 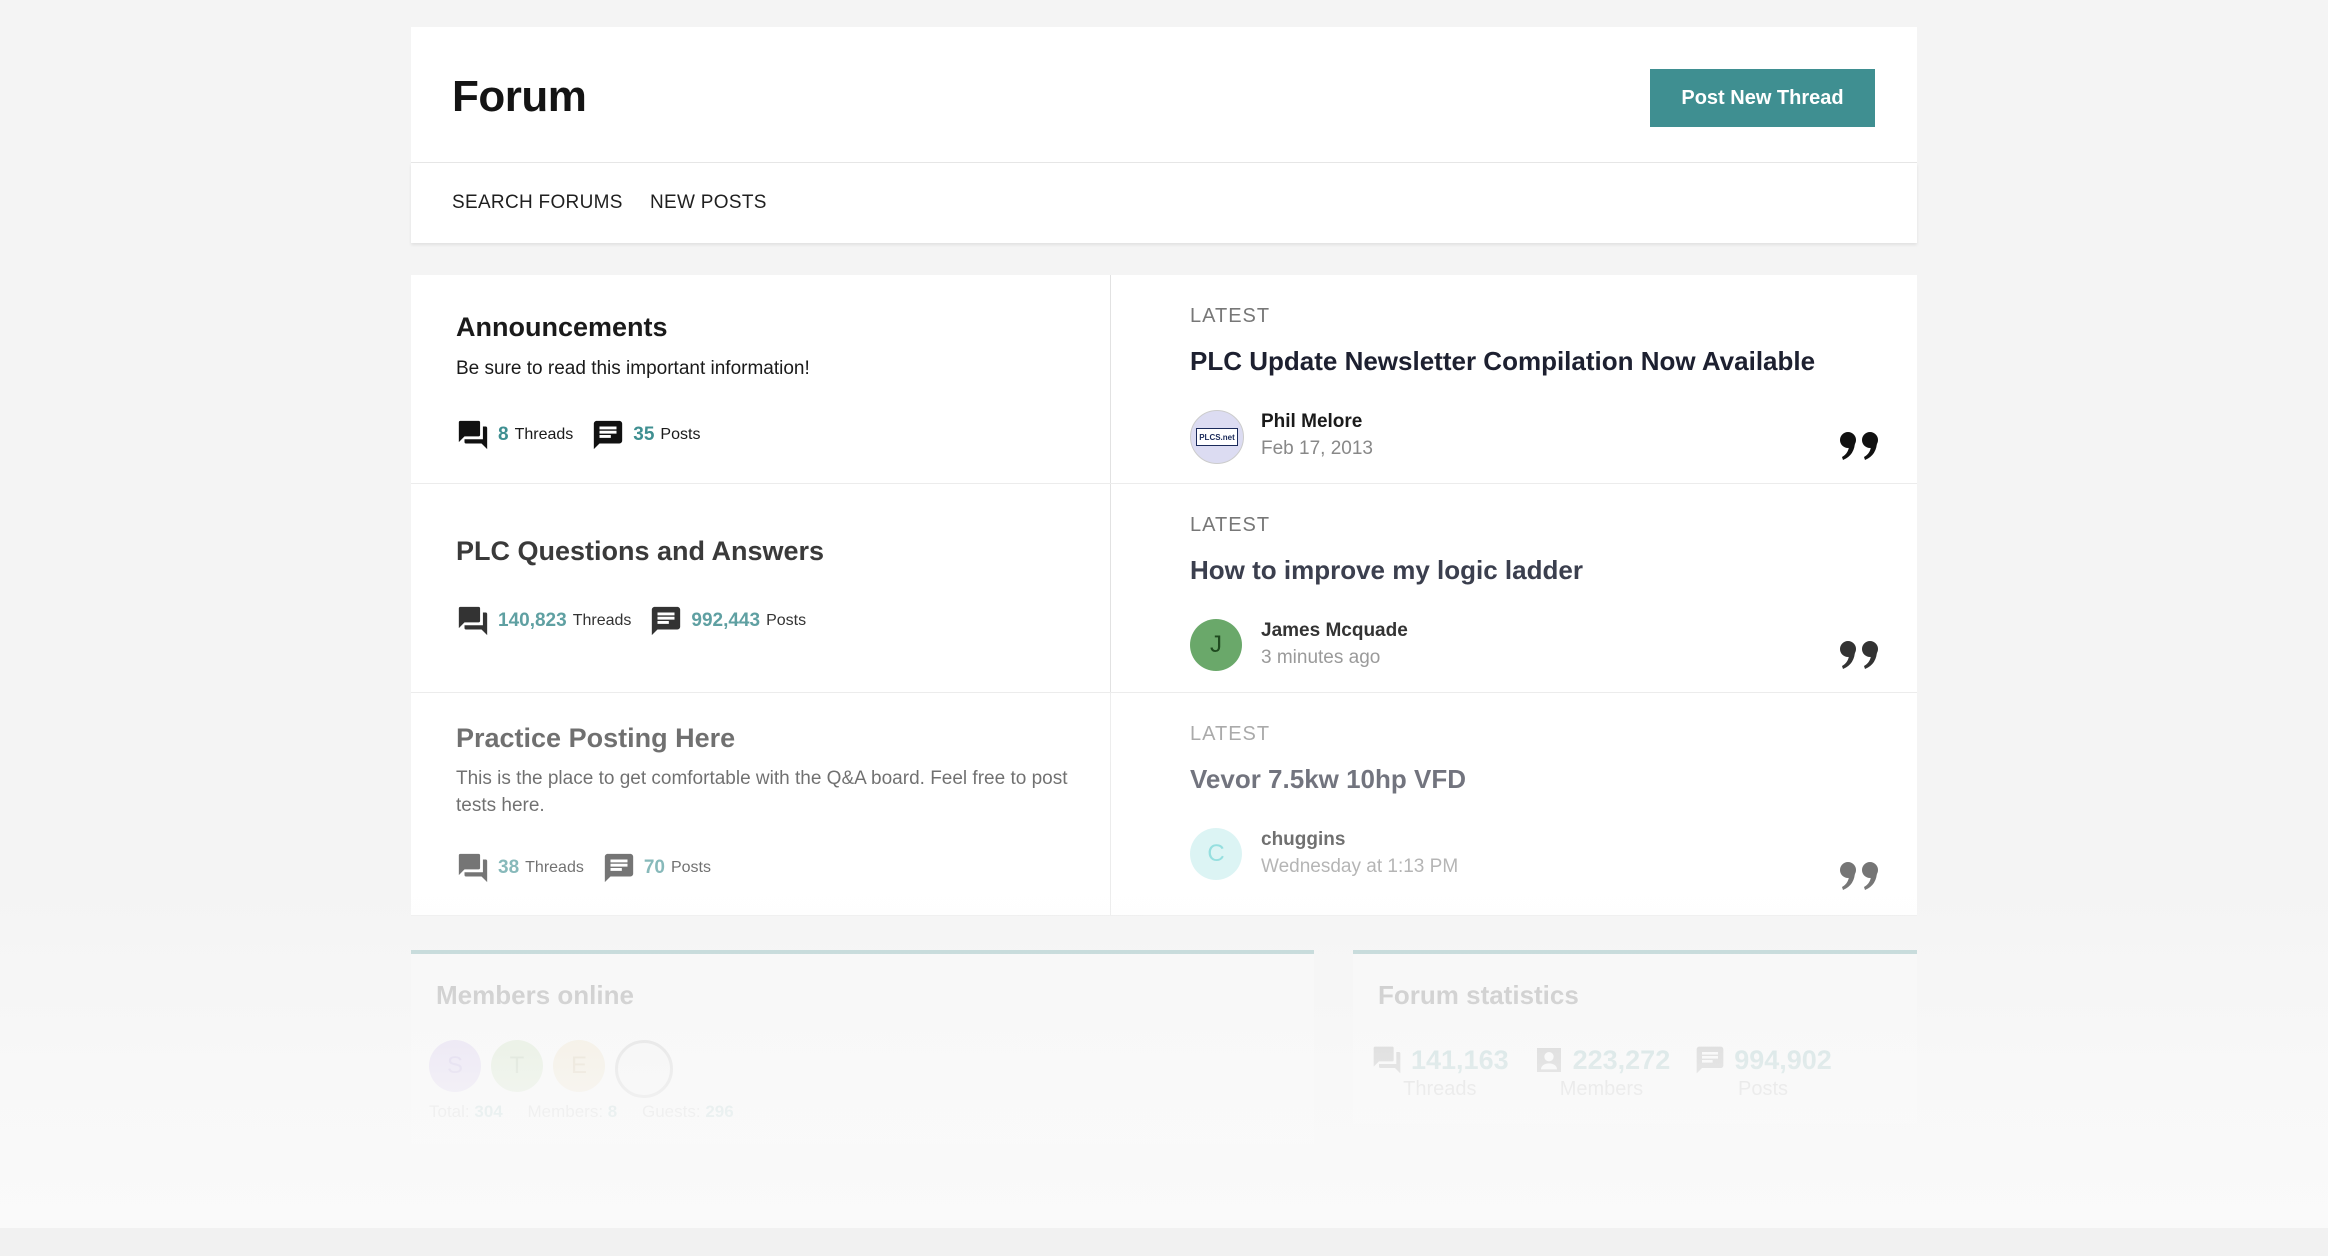 I want to click on latest-username: James Mcquade, so click(x=1334, y=631).